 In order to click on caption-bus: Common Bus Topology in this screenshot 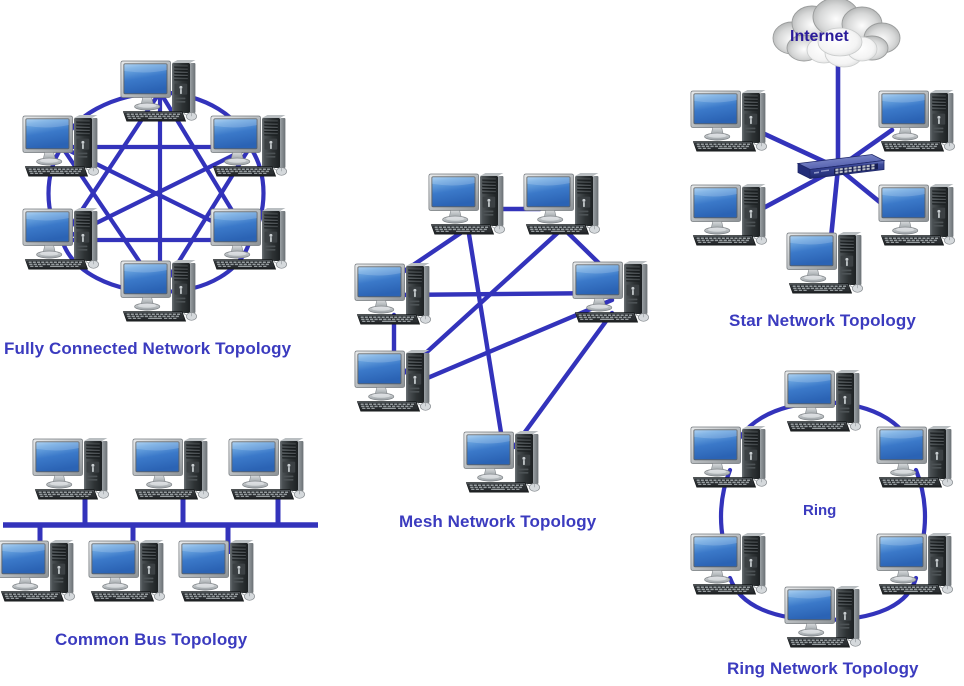, I will do `click(151, 639)`.